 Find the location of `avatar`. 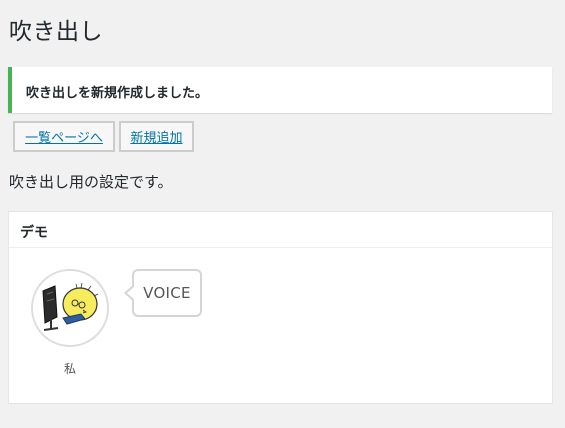

avatar is located at coordinates (70, 308).